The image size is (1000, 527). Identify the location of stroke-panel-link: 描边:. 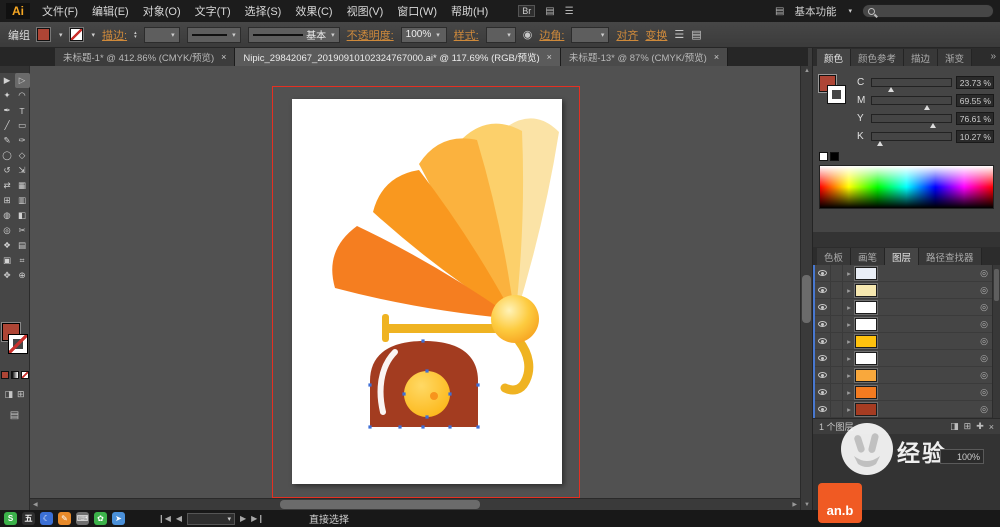
(114, 35).